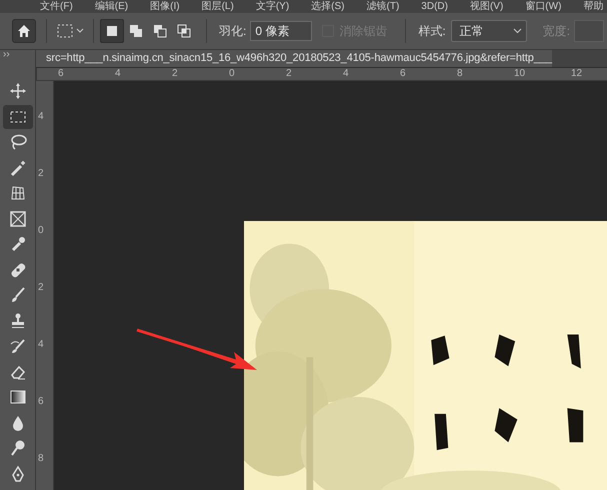 The image size is (607, 490). What do you see at coordinates (577, 74) in the screenshot?
I see `ruler-label: 12` at bounding box center [577, 74].